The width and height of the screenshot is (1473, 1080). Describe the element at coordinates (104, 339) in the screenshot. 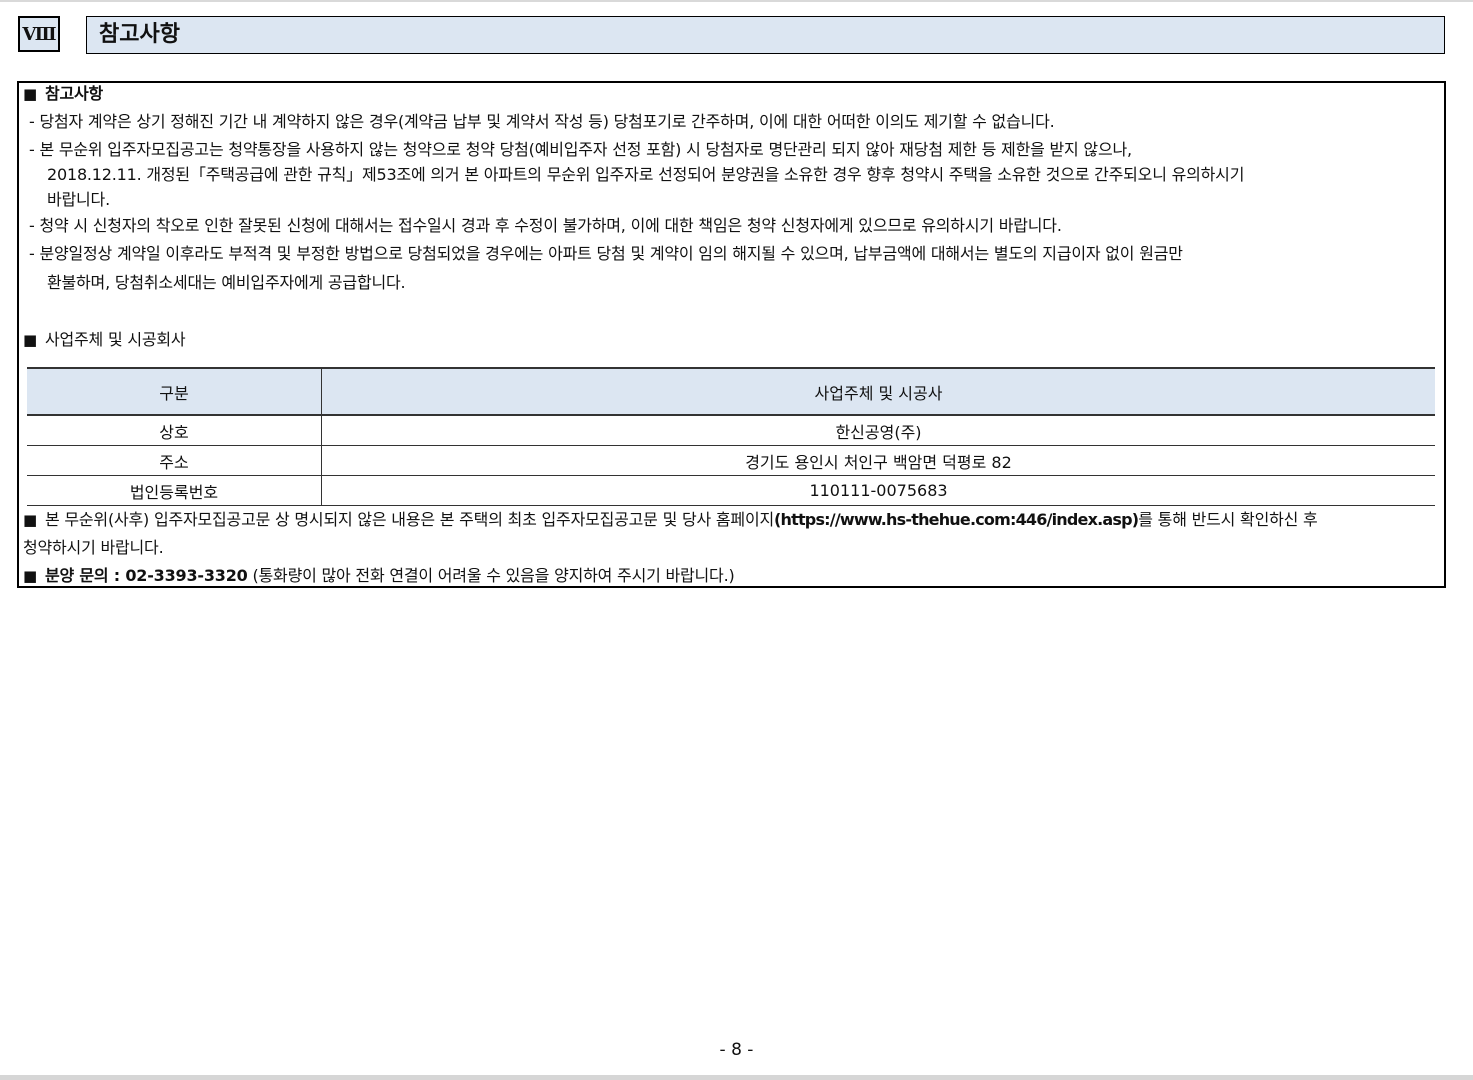

I see `company-heading: ■ 사업주체 및 시공회사` at that location.